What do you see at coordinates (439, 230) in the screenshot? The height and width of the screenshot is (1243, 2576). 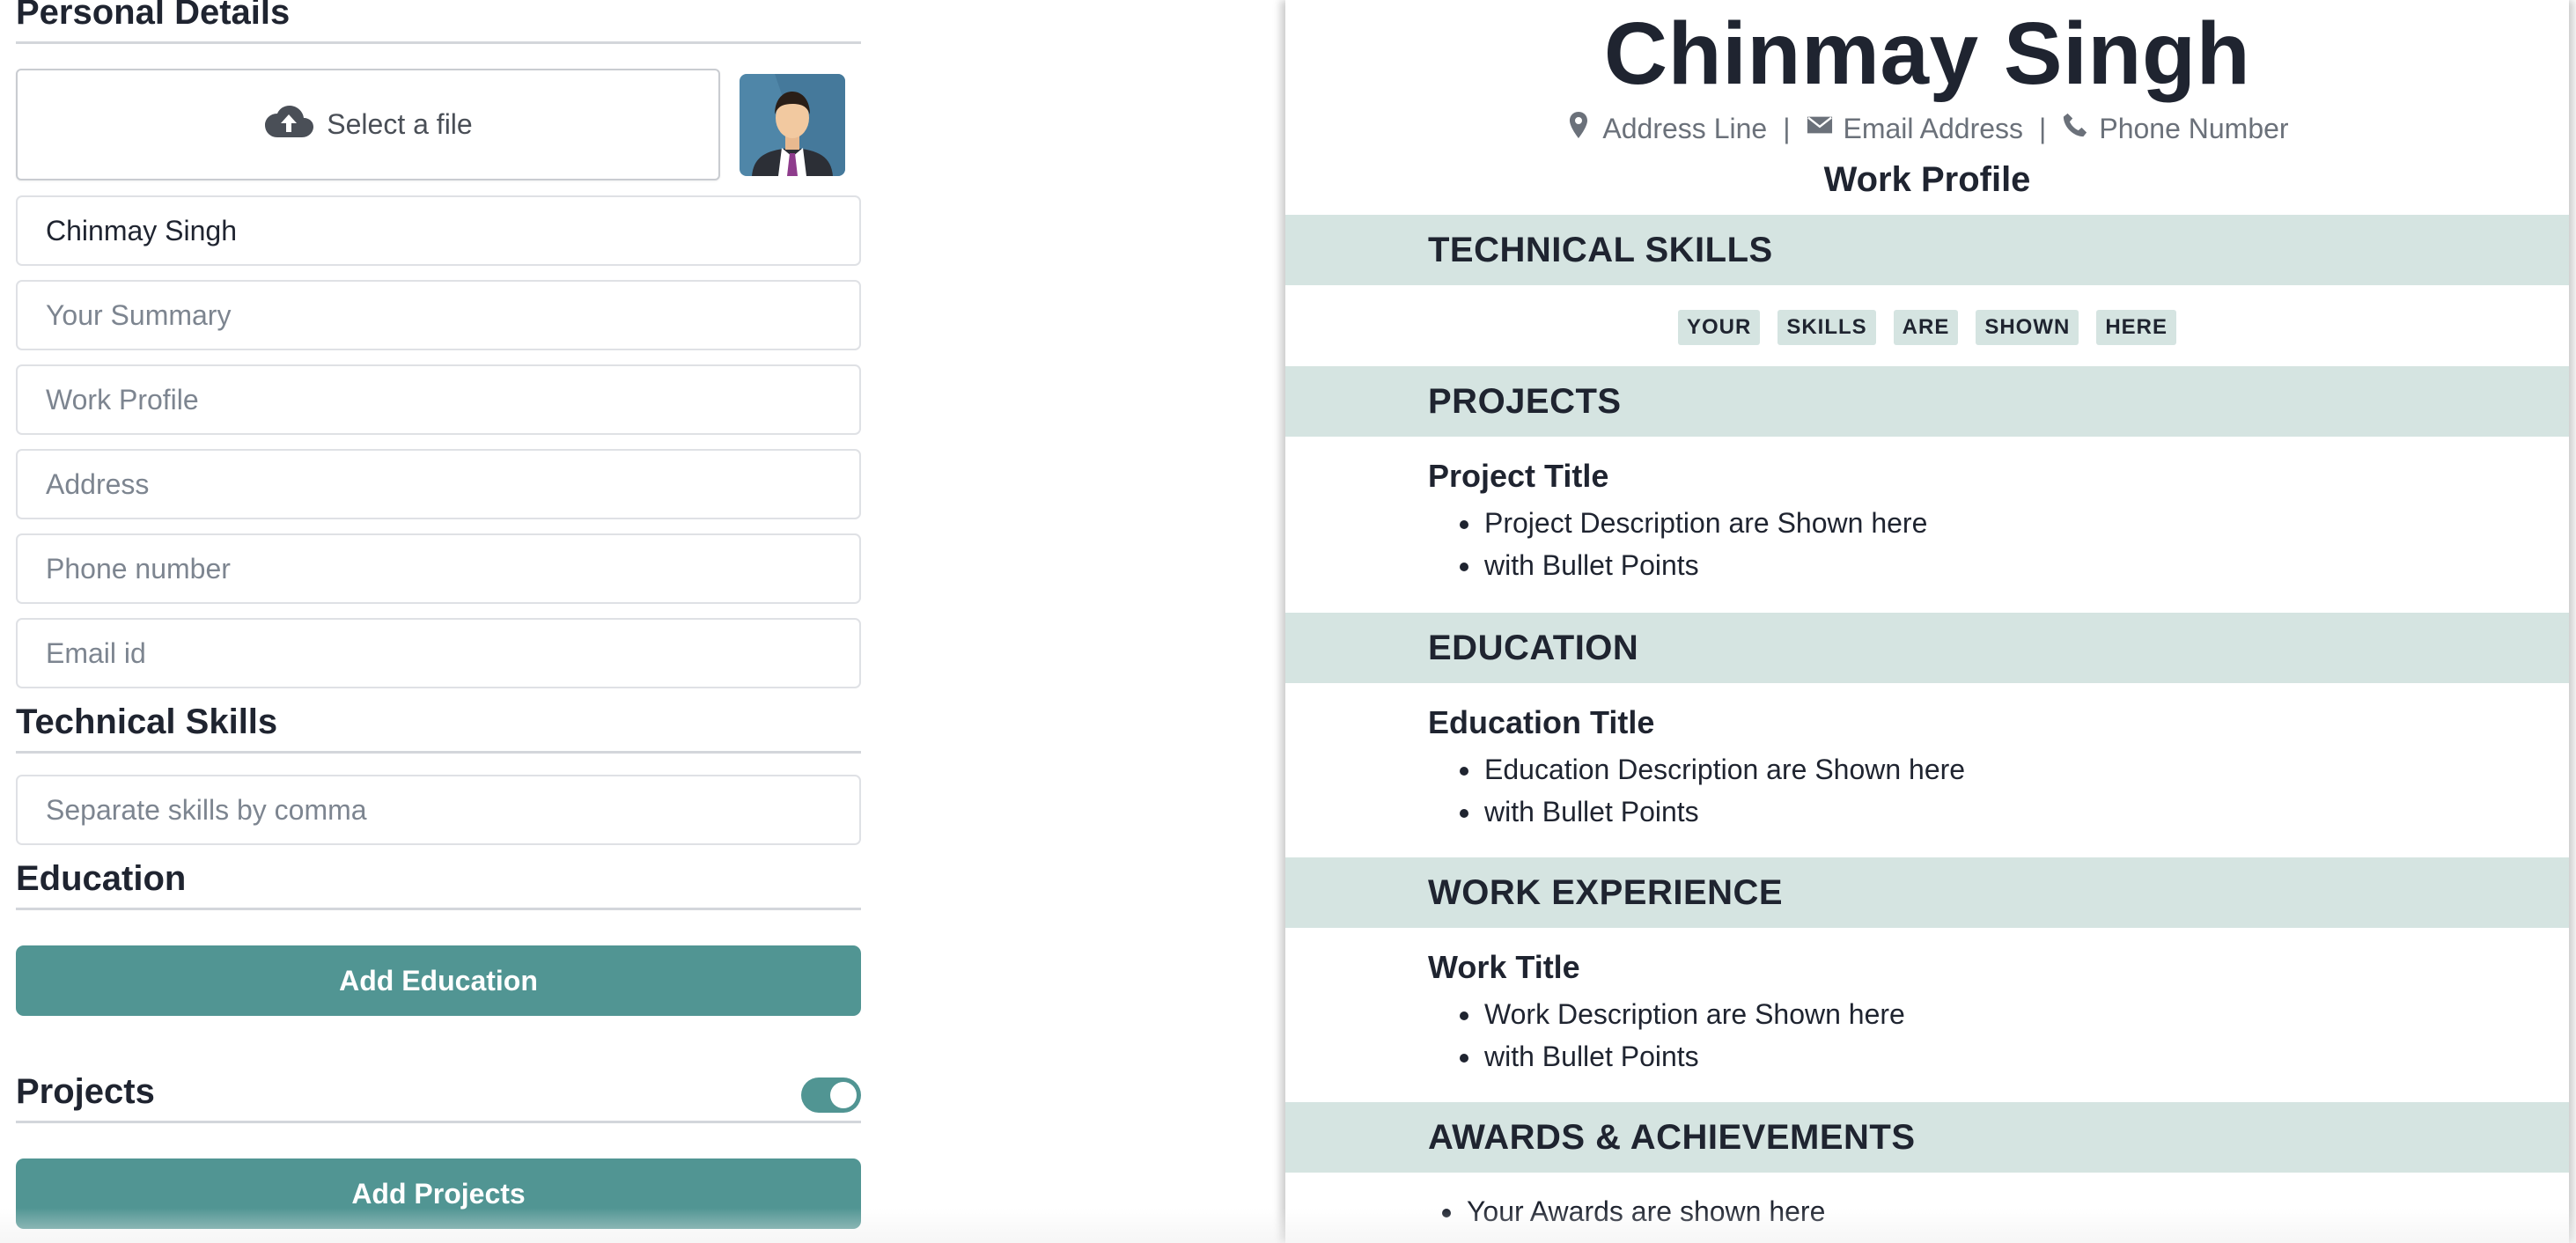 I see `name-input` at bounding box center [439, 230].